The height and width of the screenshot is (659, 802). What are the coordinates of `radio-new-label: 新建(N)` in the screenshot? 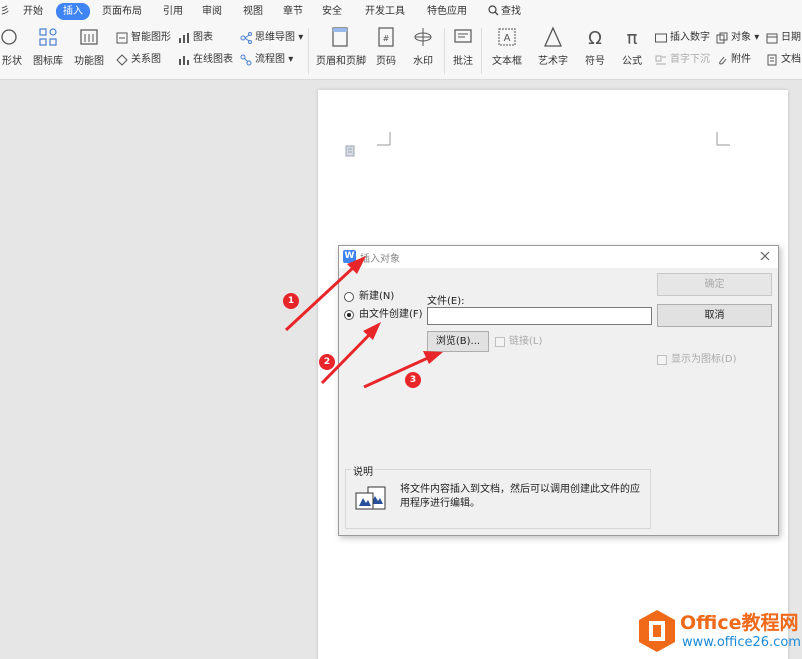 It's located at (377, 296).